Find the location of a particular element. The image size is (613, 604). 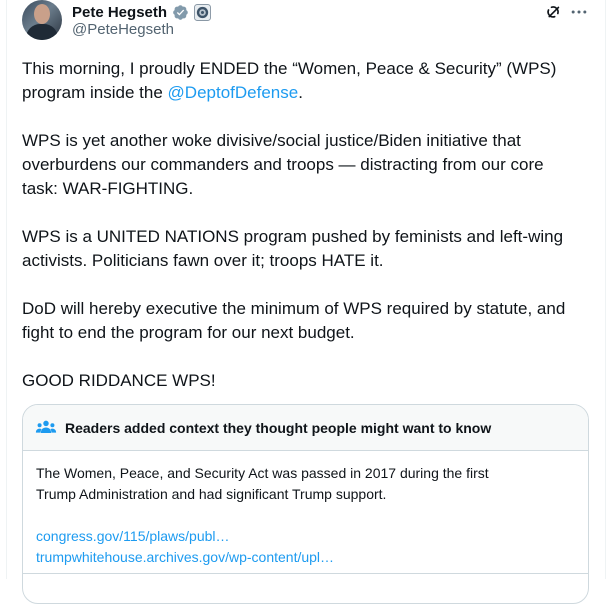

author-row: Pete Hegseth is located at coordinates (142, 12).